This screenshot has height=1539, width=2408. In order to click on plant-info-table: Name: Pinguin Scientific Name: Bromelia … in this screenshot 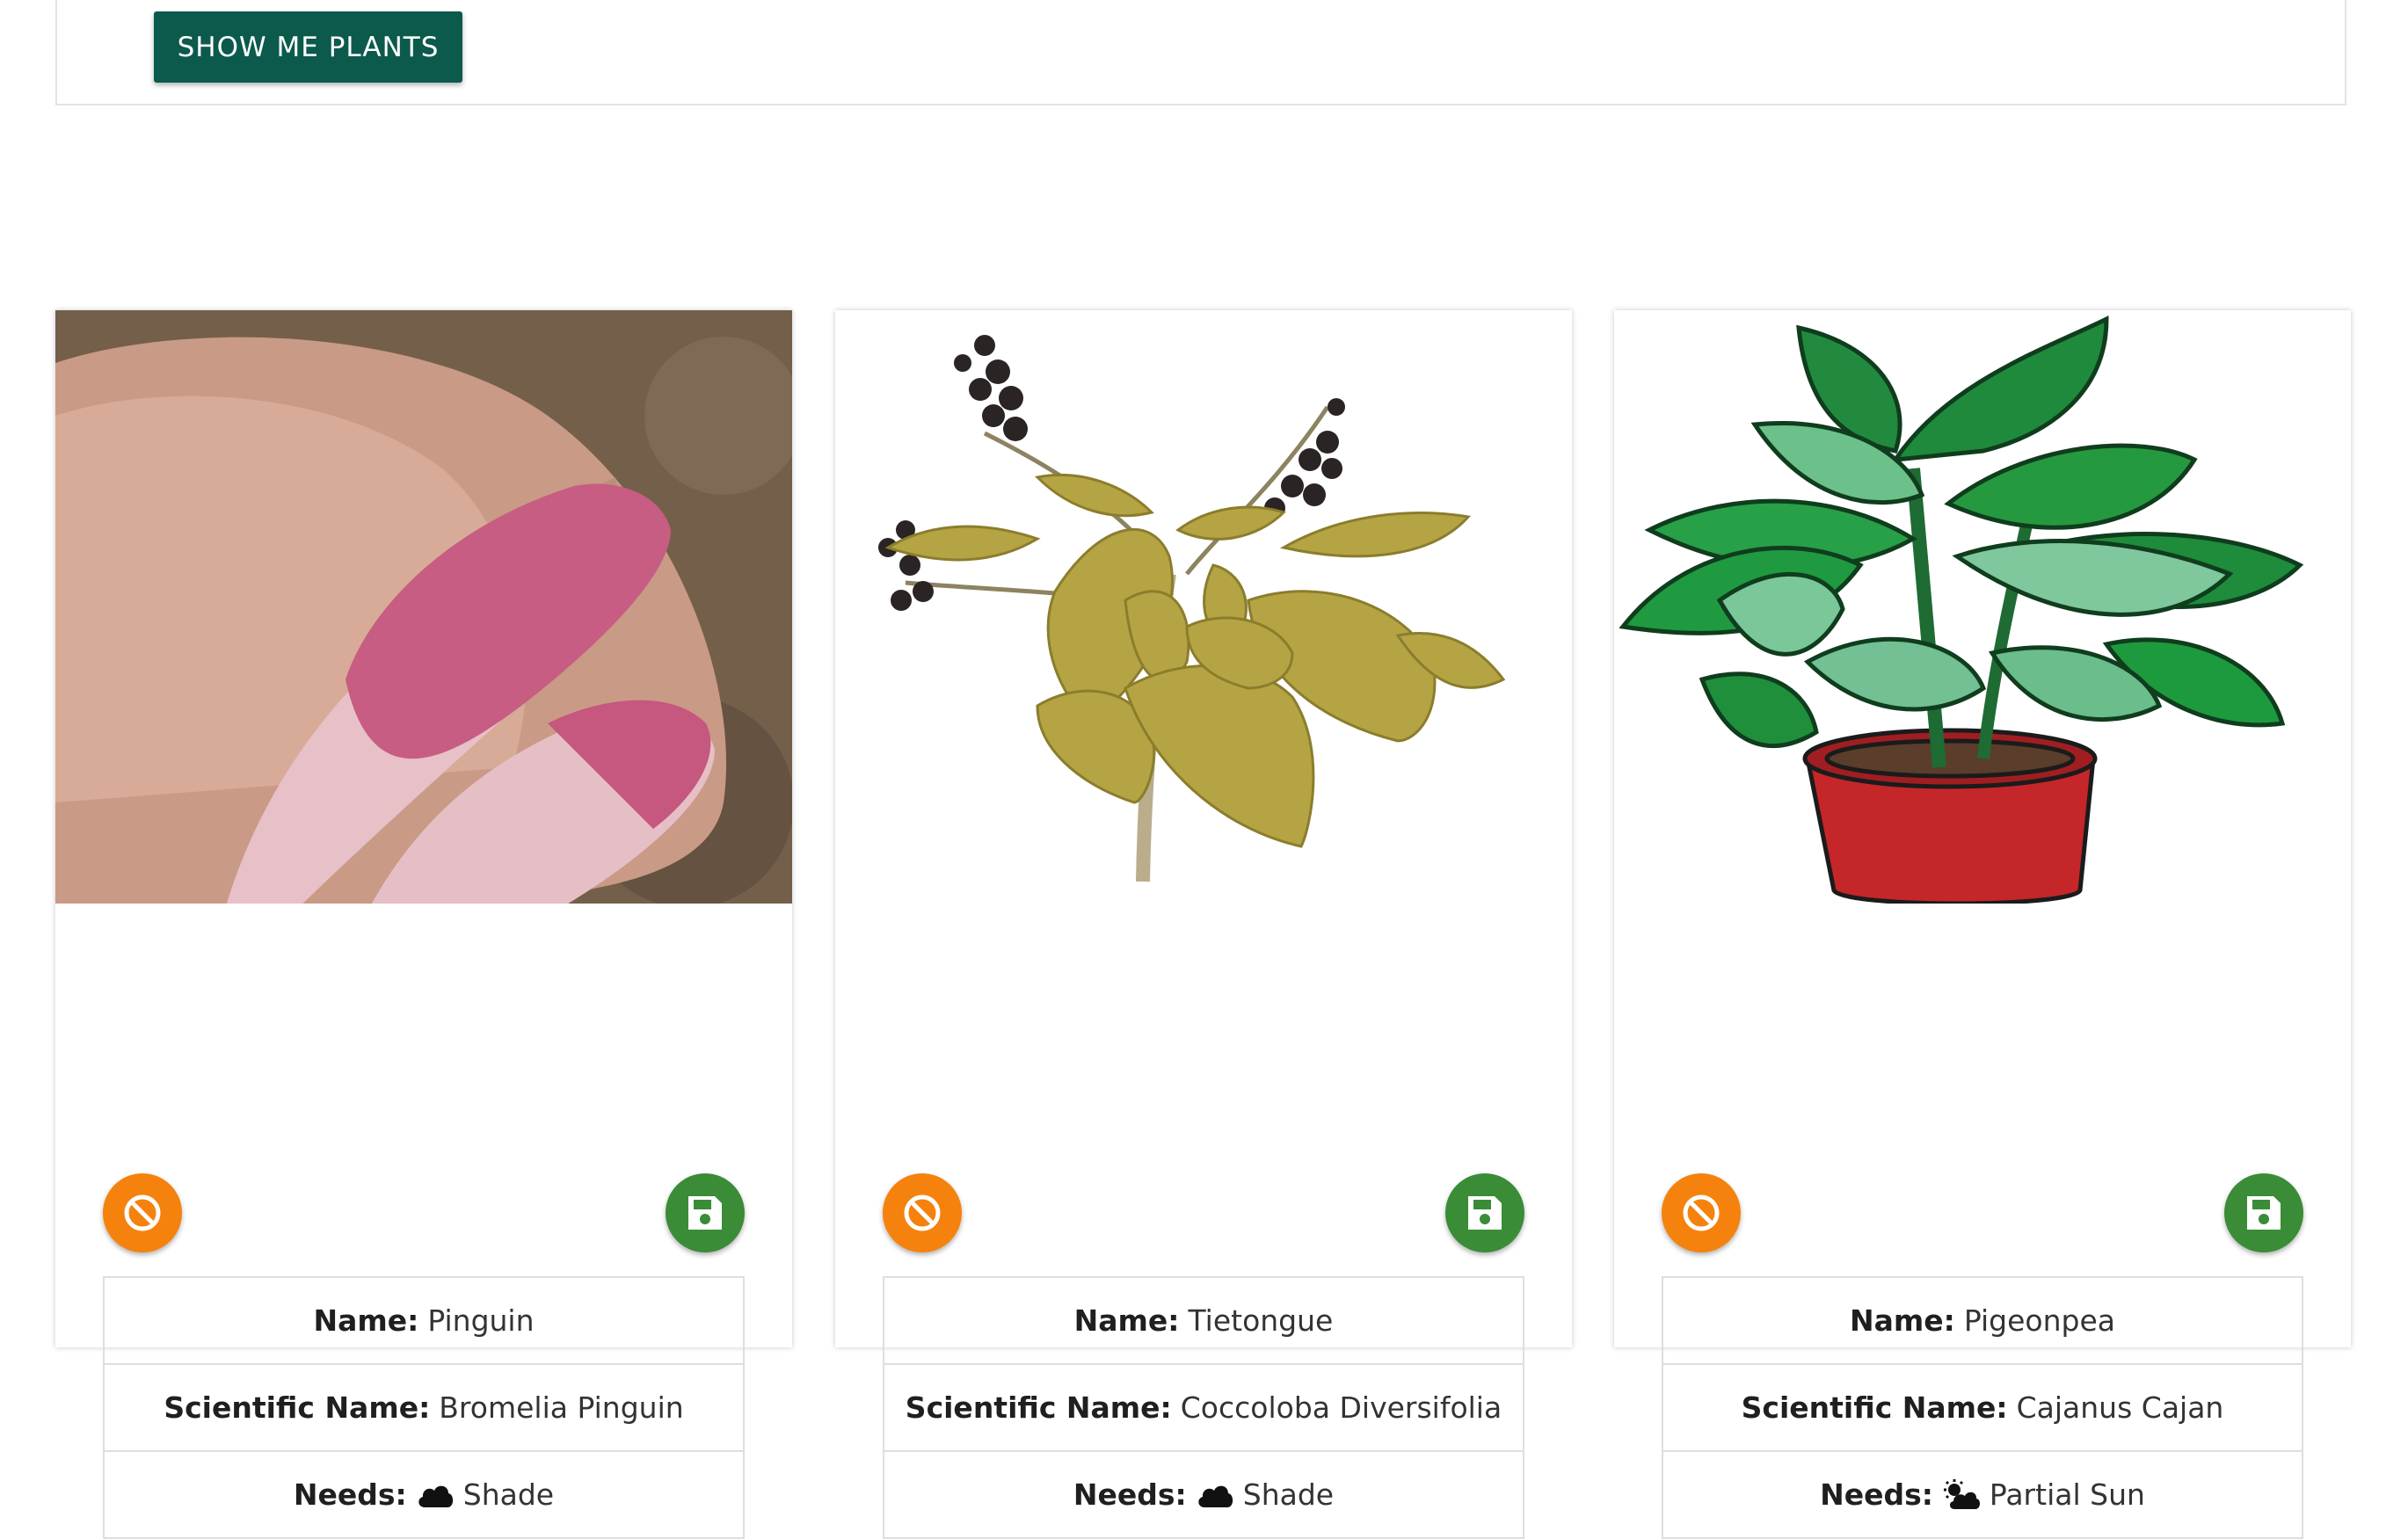, I will do `click(424, 1407)`.